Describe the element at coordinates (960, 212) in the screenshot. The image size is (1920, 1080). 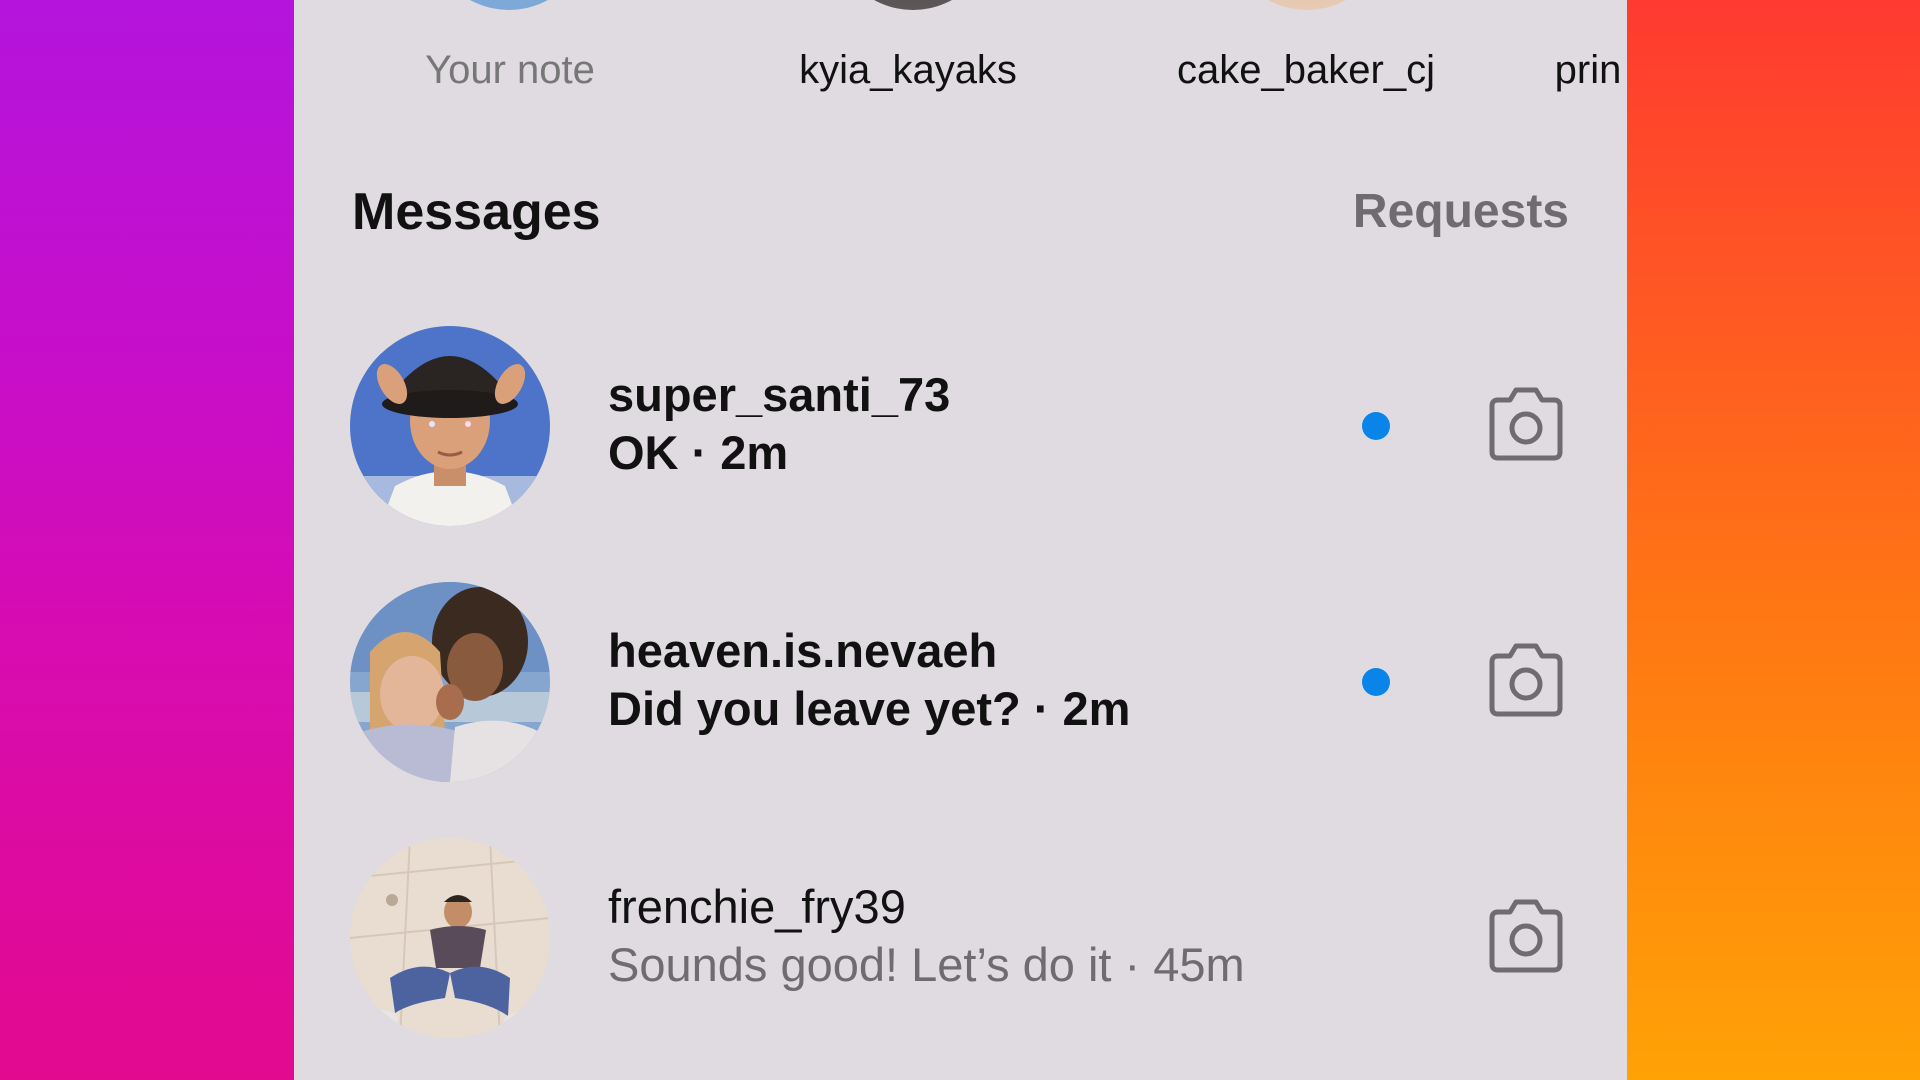
I see `messages-header: Messages Requests` at that location.